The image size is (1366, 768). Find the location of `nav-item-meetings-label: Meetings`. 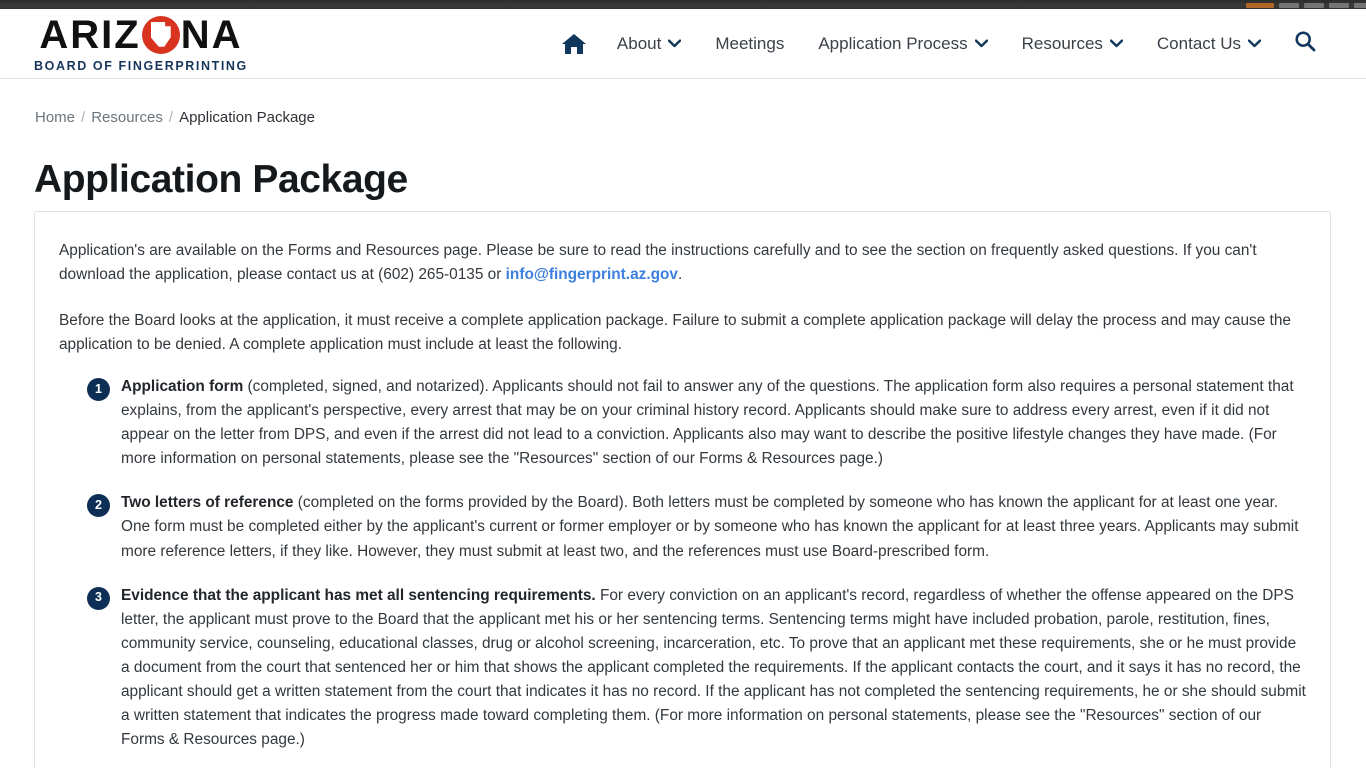

nav-item-meetings-label: Meetings is located at coordinates (750, 43).